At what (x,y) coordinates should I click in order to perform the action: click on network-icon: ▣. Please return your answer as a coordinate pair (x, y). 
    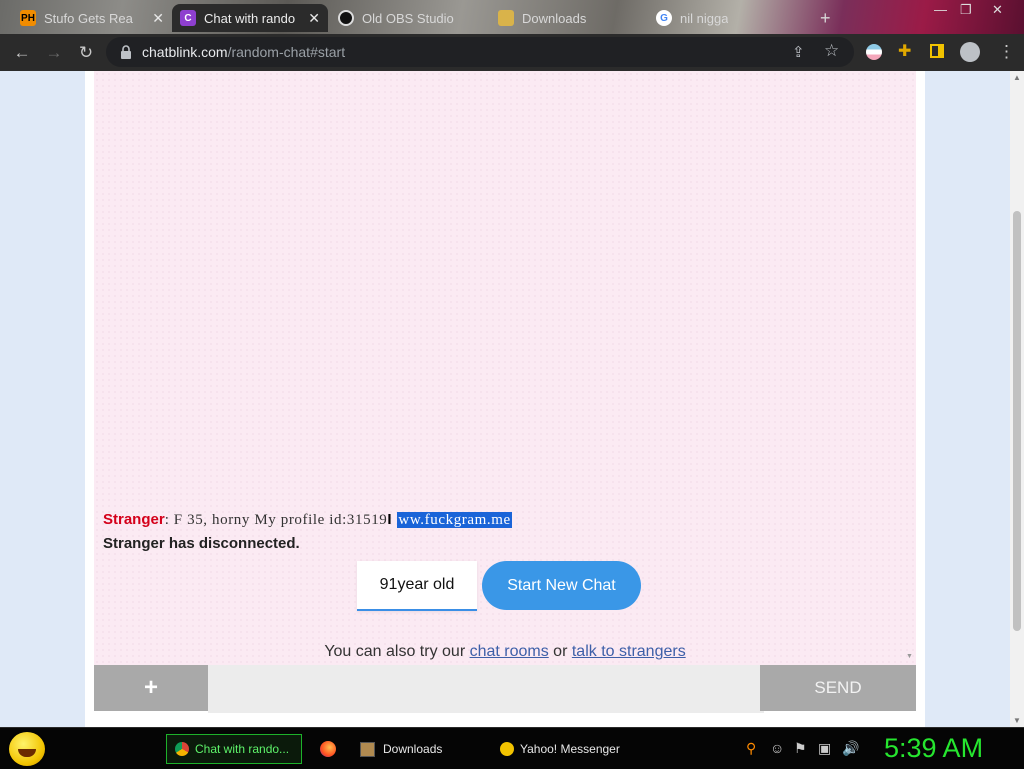
    Looking at the image, I should click on (824, 748).